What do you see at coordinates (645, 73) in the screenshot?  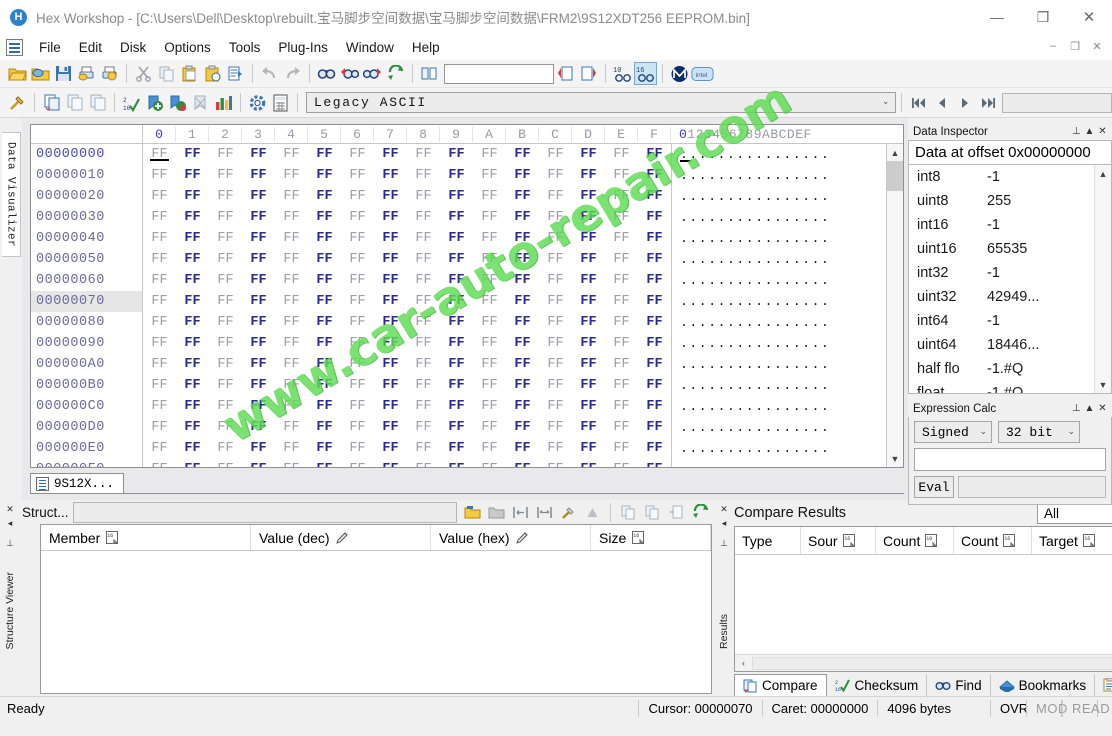 I see `base-16-icon: 16` at bounding box center [645, 73].